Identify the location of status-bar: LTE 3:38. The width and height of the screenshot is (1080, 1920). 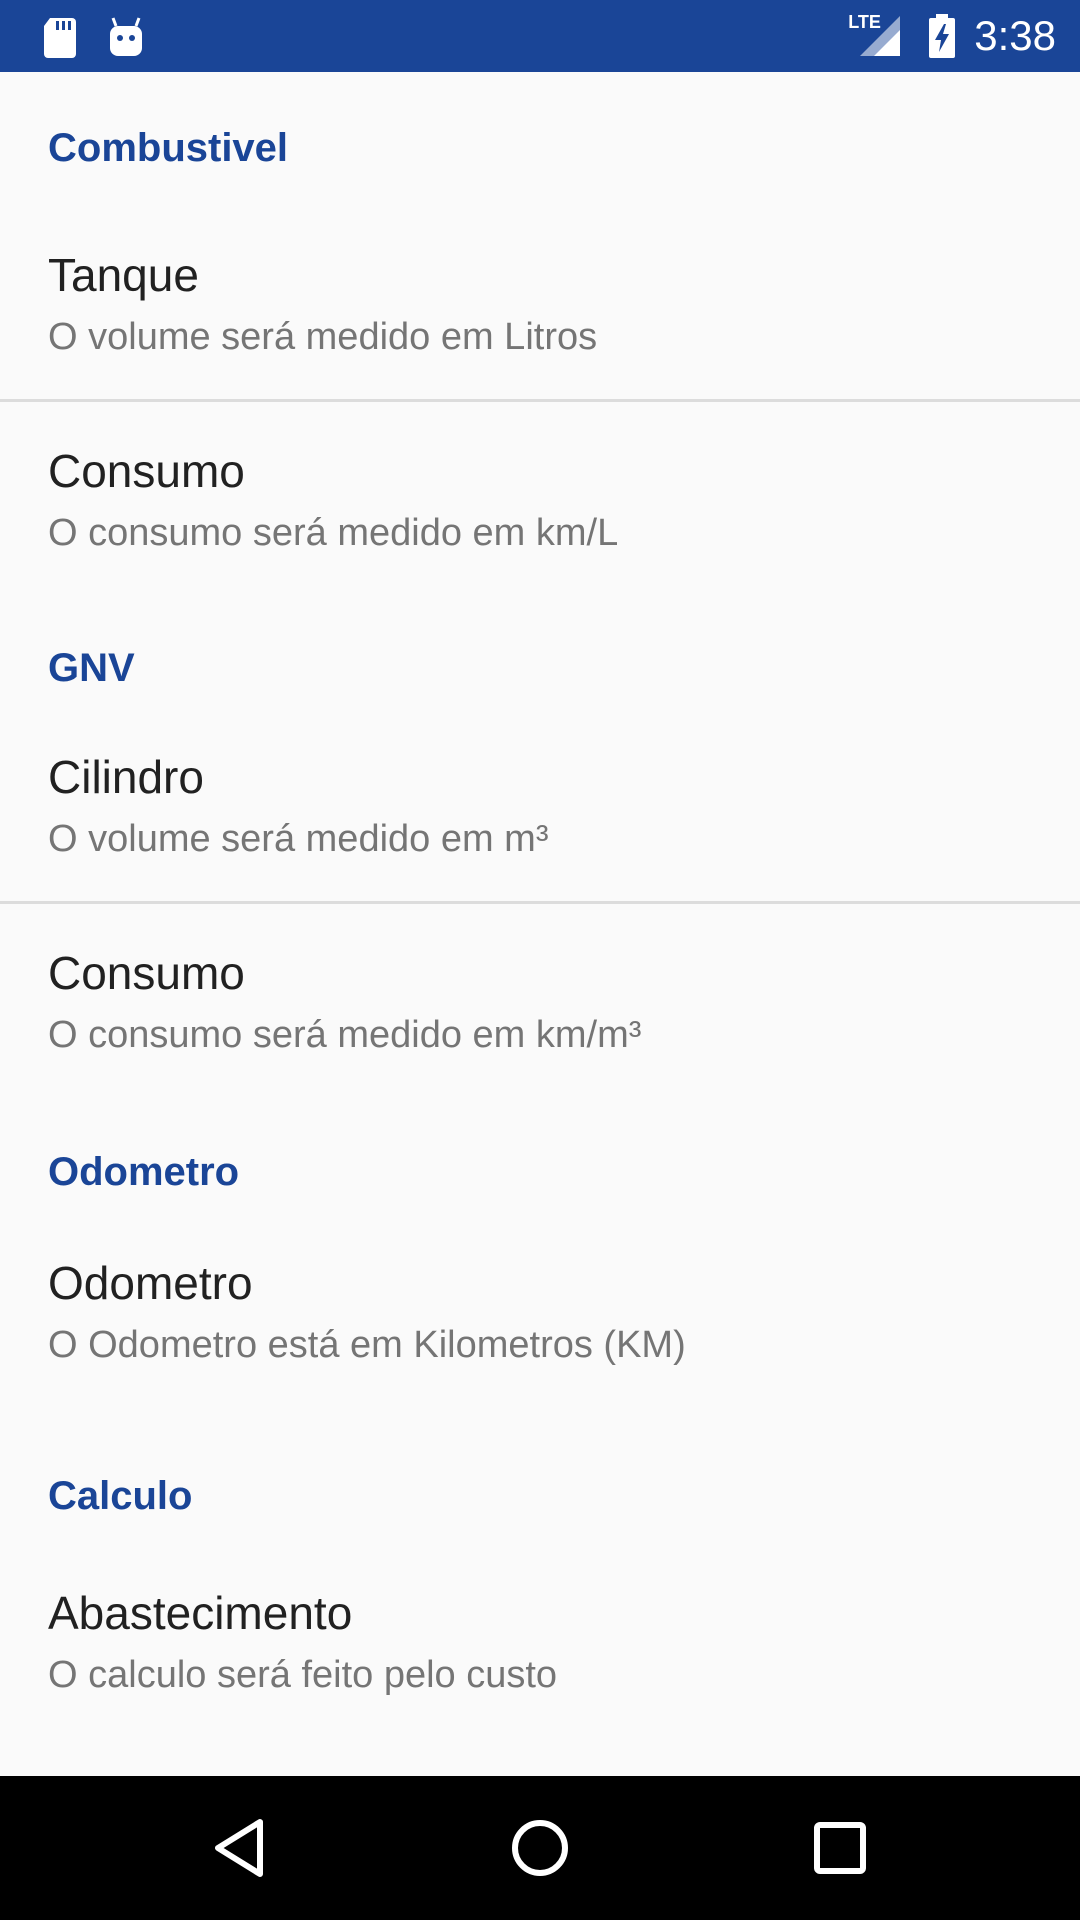
(540, 36).